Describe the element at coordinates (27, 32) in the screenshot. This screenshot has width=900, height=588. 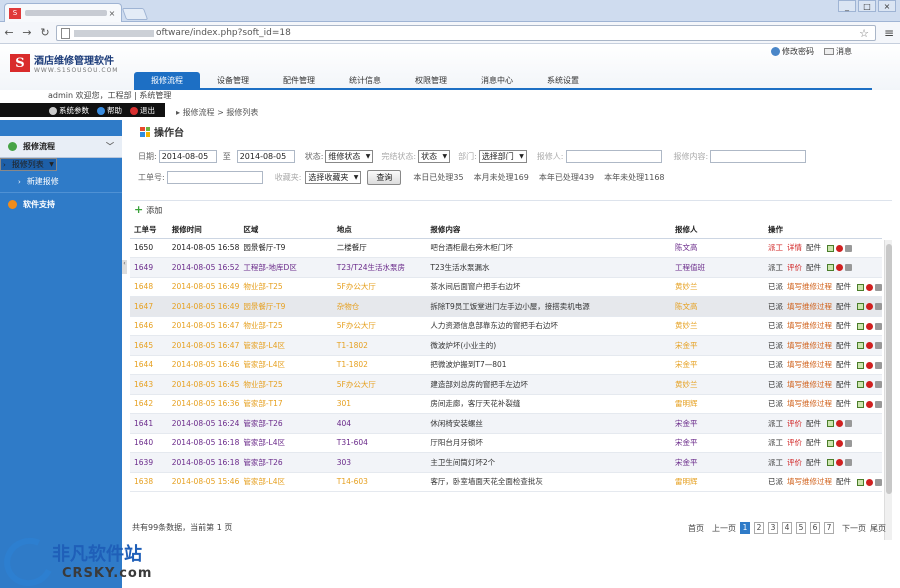
I see `forward-arrow-icon: →` at that location.